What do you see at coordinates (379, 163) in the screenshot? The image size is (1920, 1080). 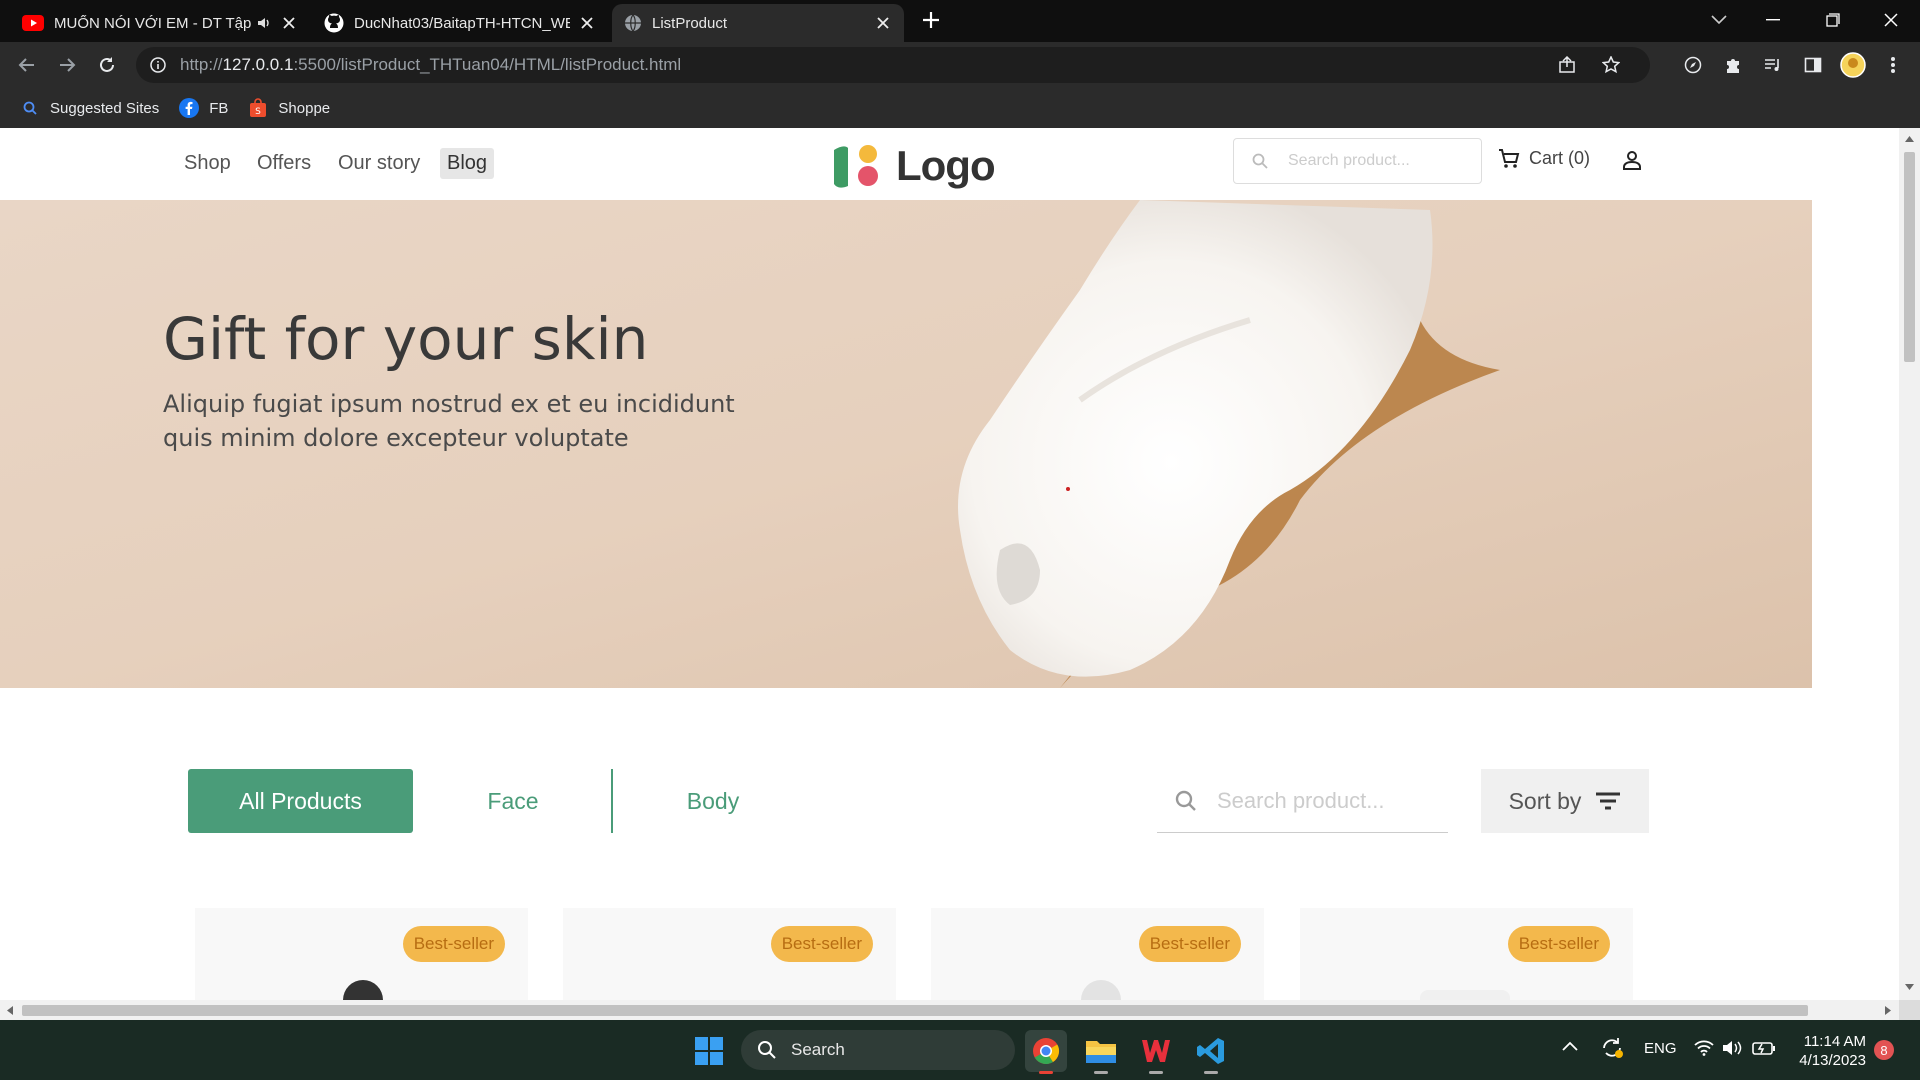 I see `nav-our-story: Our story` at bounding box center [379, 163].